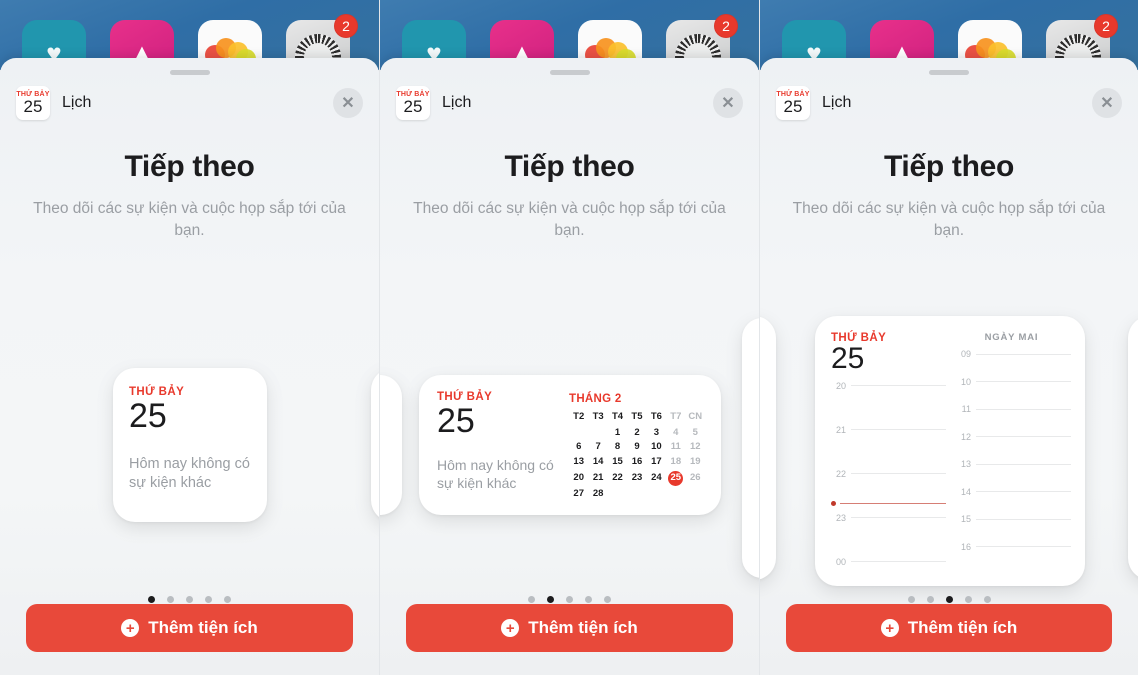 Image resolution: width=1138 pixels, height=675 pixels. Describe the element at coordinates (726, 26) in the screenshot. I see `settings-badge: 2` at that location.